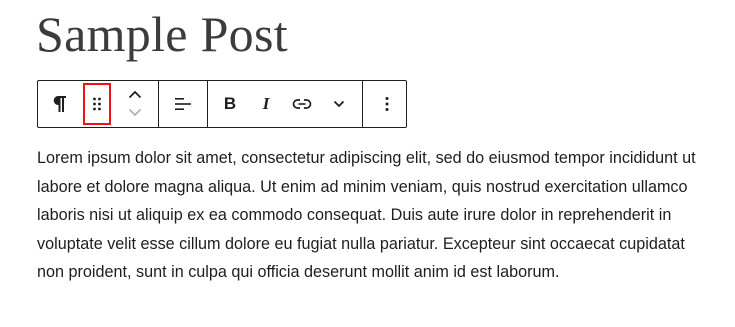 Image resolution: width=735 pixels, height=327 pixels. I want to click on link-icon, so click(302, 104).